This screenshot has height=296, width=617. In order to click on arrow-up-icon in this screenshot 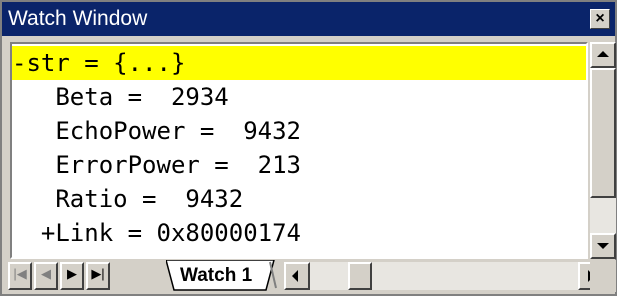, I will do `click(603, 54)`.